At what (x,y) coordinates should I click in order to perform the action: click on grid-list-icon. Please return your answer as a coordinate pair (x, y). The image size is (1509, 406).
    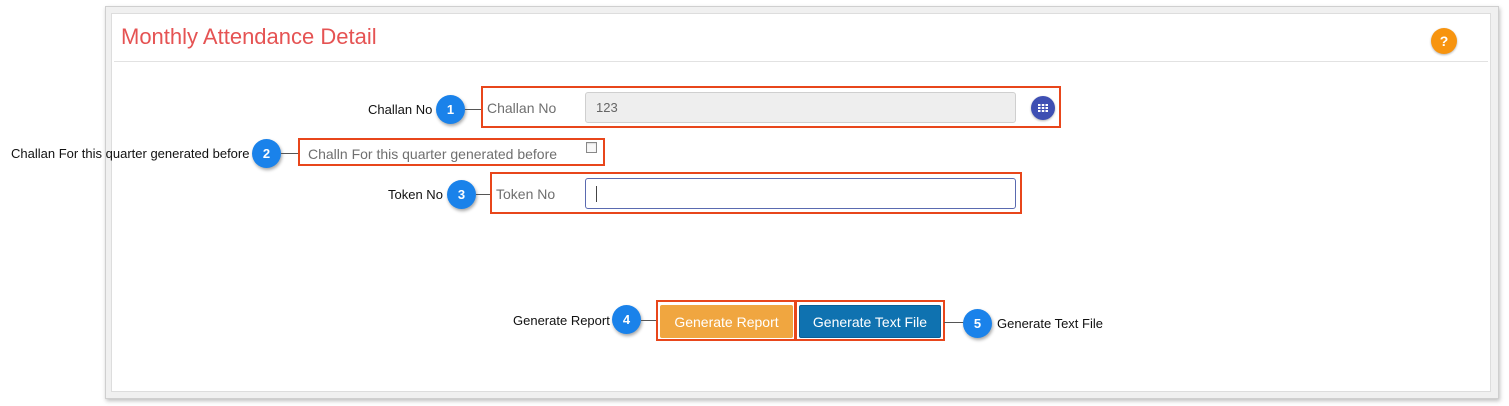
    Looking at the image, I should click on (1043, 108).